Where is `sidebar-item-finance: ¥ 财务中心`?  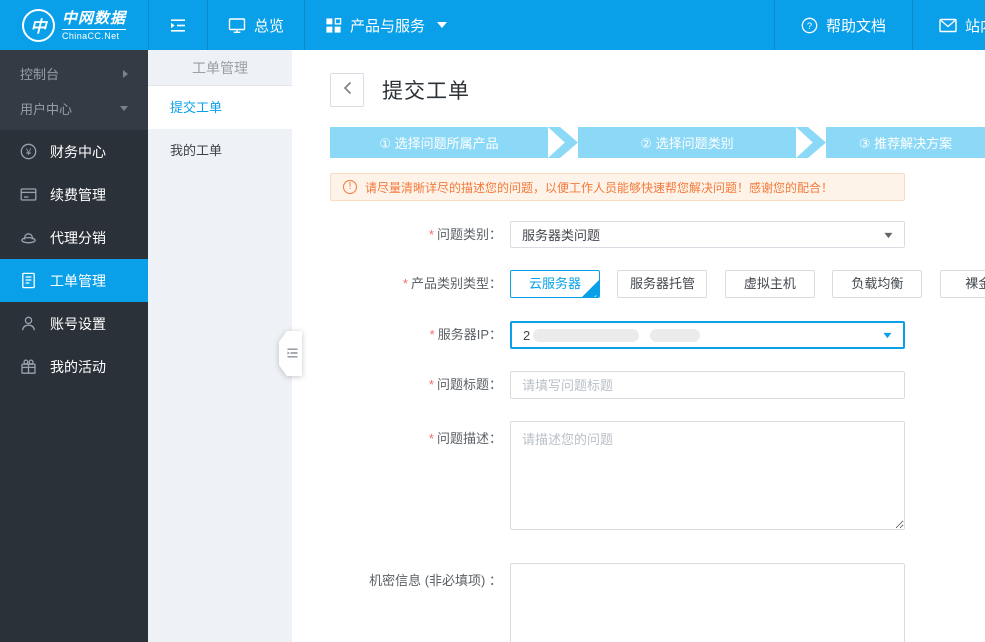
sidebar-item-finance: ¥ 财务中心 is located at coordinates (74, 151).